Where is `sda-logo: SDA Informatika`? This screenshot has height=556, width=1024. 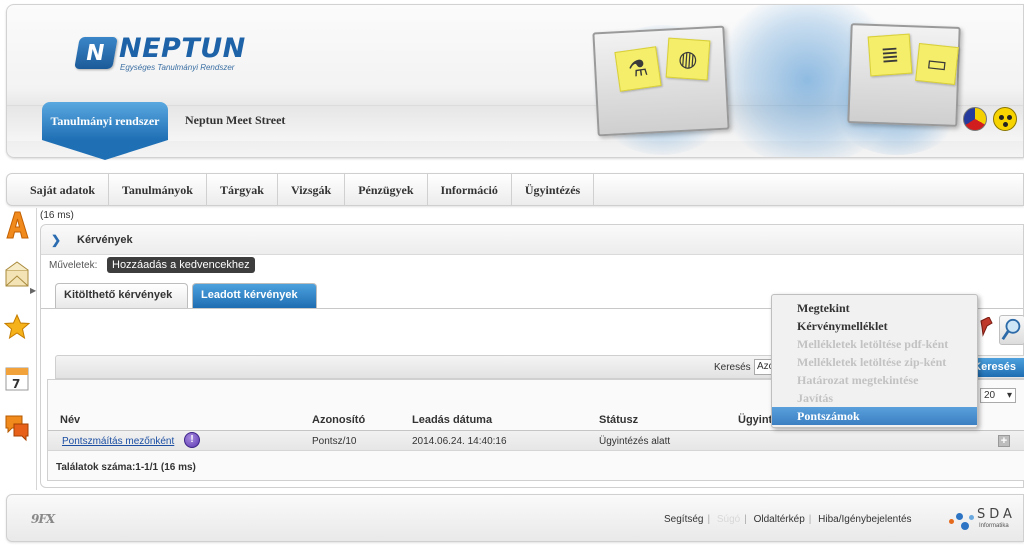
sda-logo: SDA Informatika is located at coordinates (985, 520).